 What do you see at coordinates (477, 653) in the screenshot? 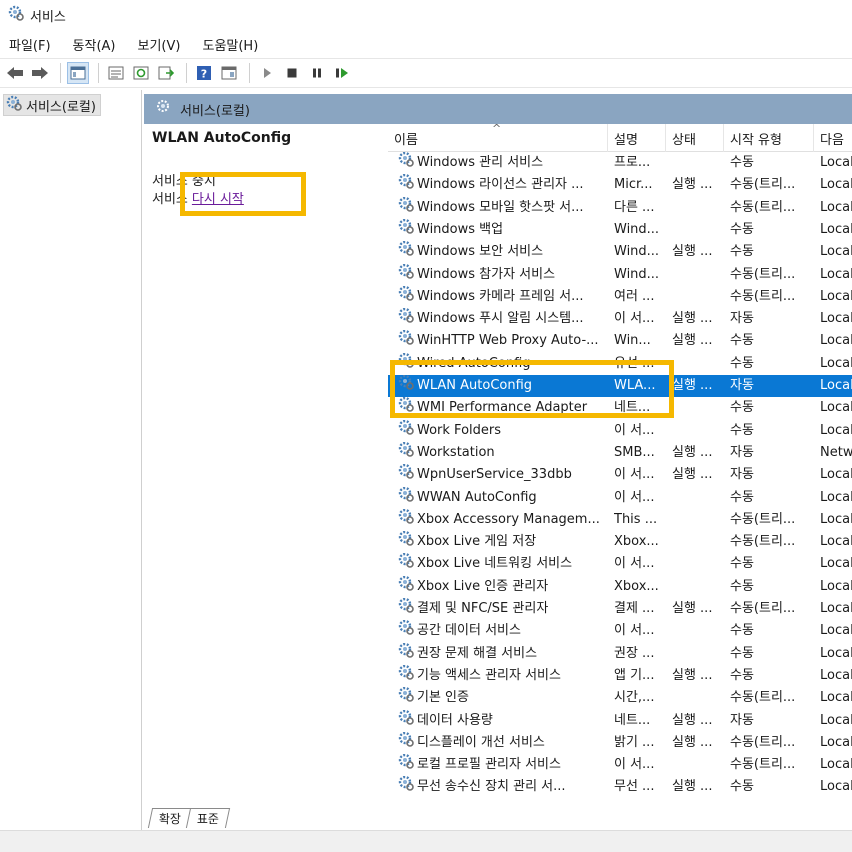
I see `service-name: 권장 문제 해결 서비스` at bounding box center [477, 653].